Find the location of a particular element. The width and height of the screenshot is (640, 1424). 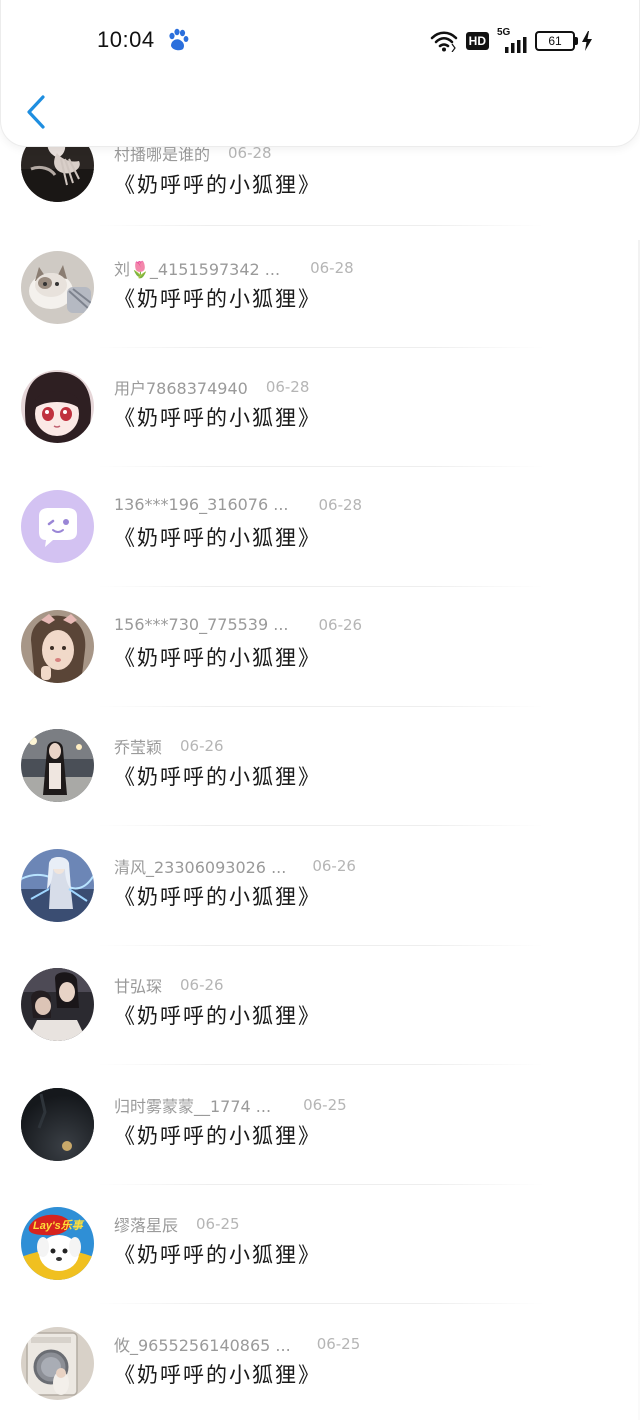

comment-meta: 刘🌷_4151597342 ... 06-28 is located at coordinates (234, 268).